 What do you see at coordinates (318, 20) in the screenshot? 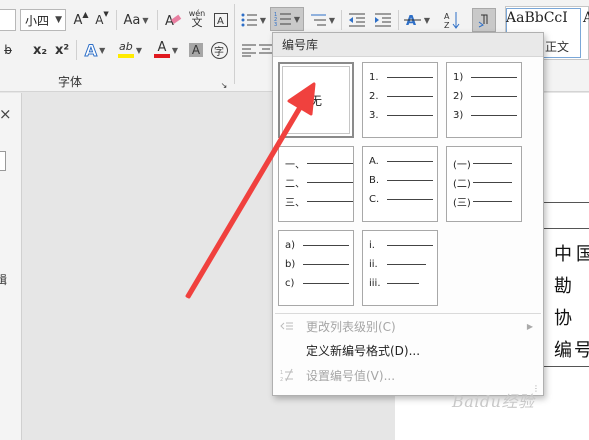
I see `multilevel-list-icon` at bounding box center [318, 20].